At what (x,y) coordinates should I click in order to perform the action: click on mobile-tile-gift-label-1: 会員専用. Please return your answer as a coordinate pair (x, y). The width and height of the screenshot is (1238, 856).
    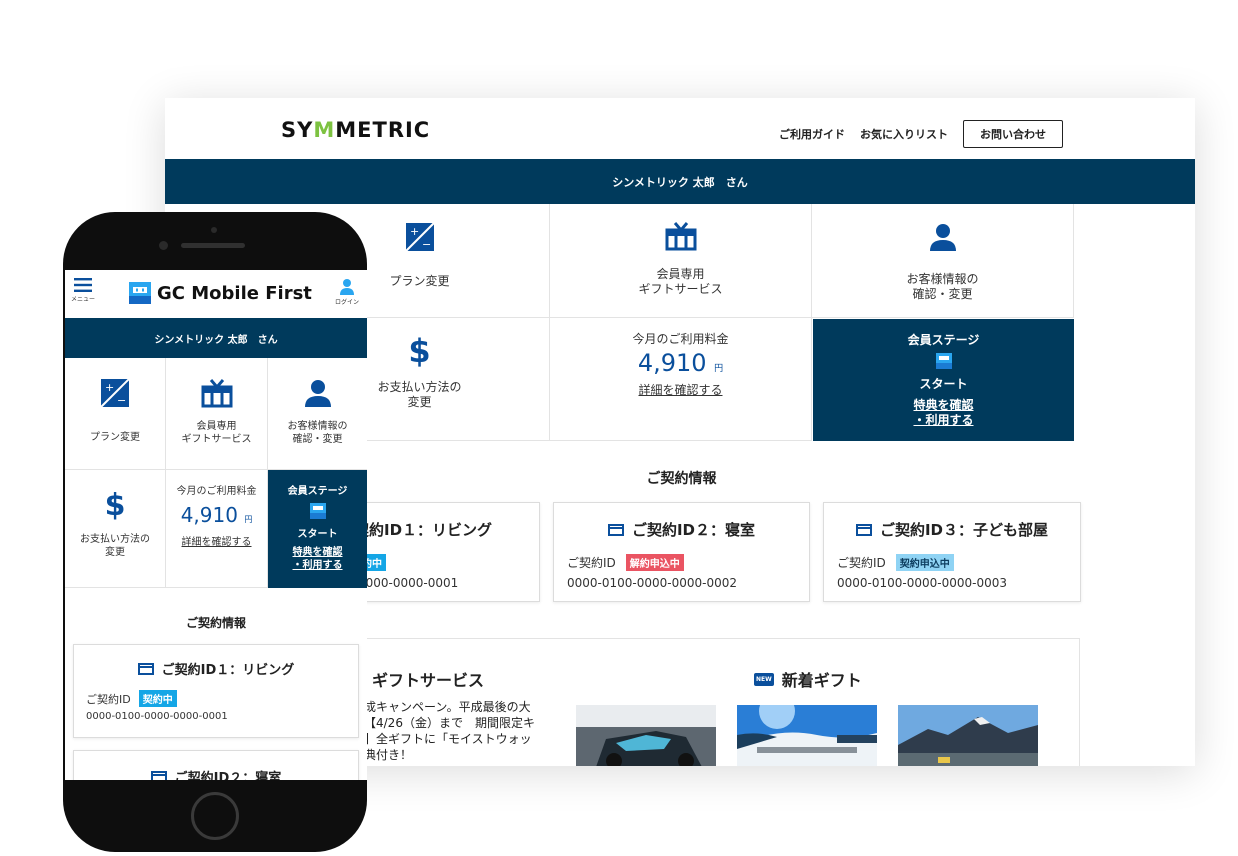
    Looking at the image, I should click on (216, 426).